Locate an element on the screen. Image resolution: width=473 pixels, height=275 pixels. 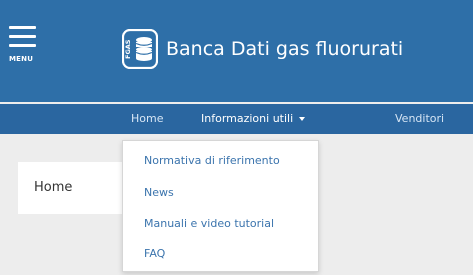
nav-item-informazioni-utili: Informazioni utili is located at coordinates (253, 118).